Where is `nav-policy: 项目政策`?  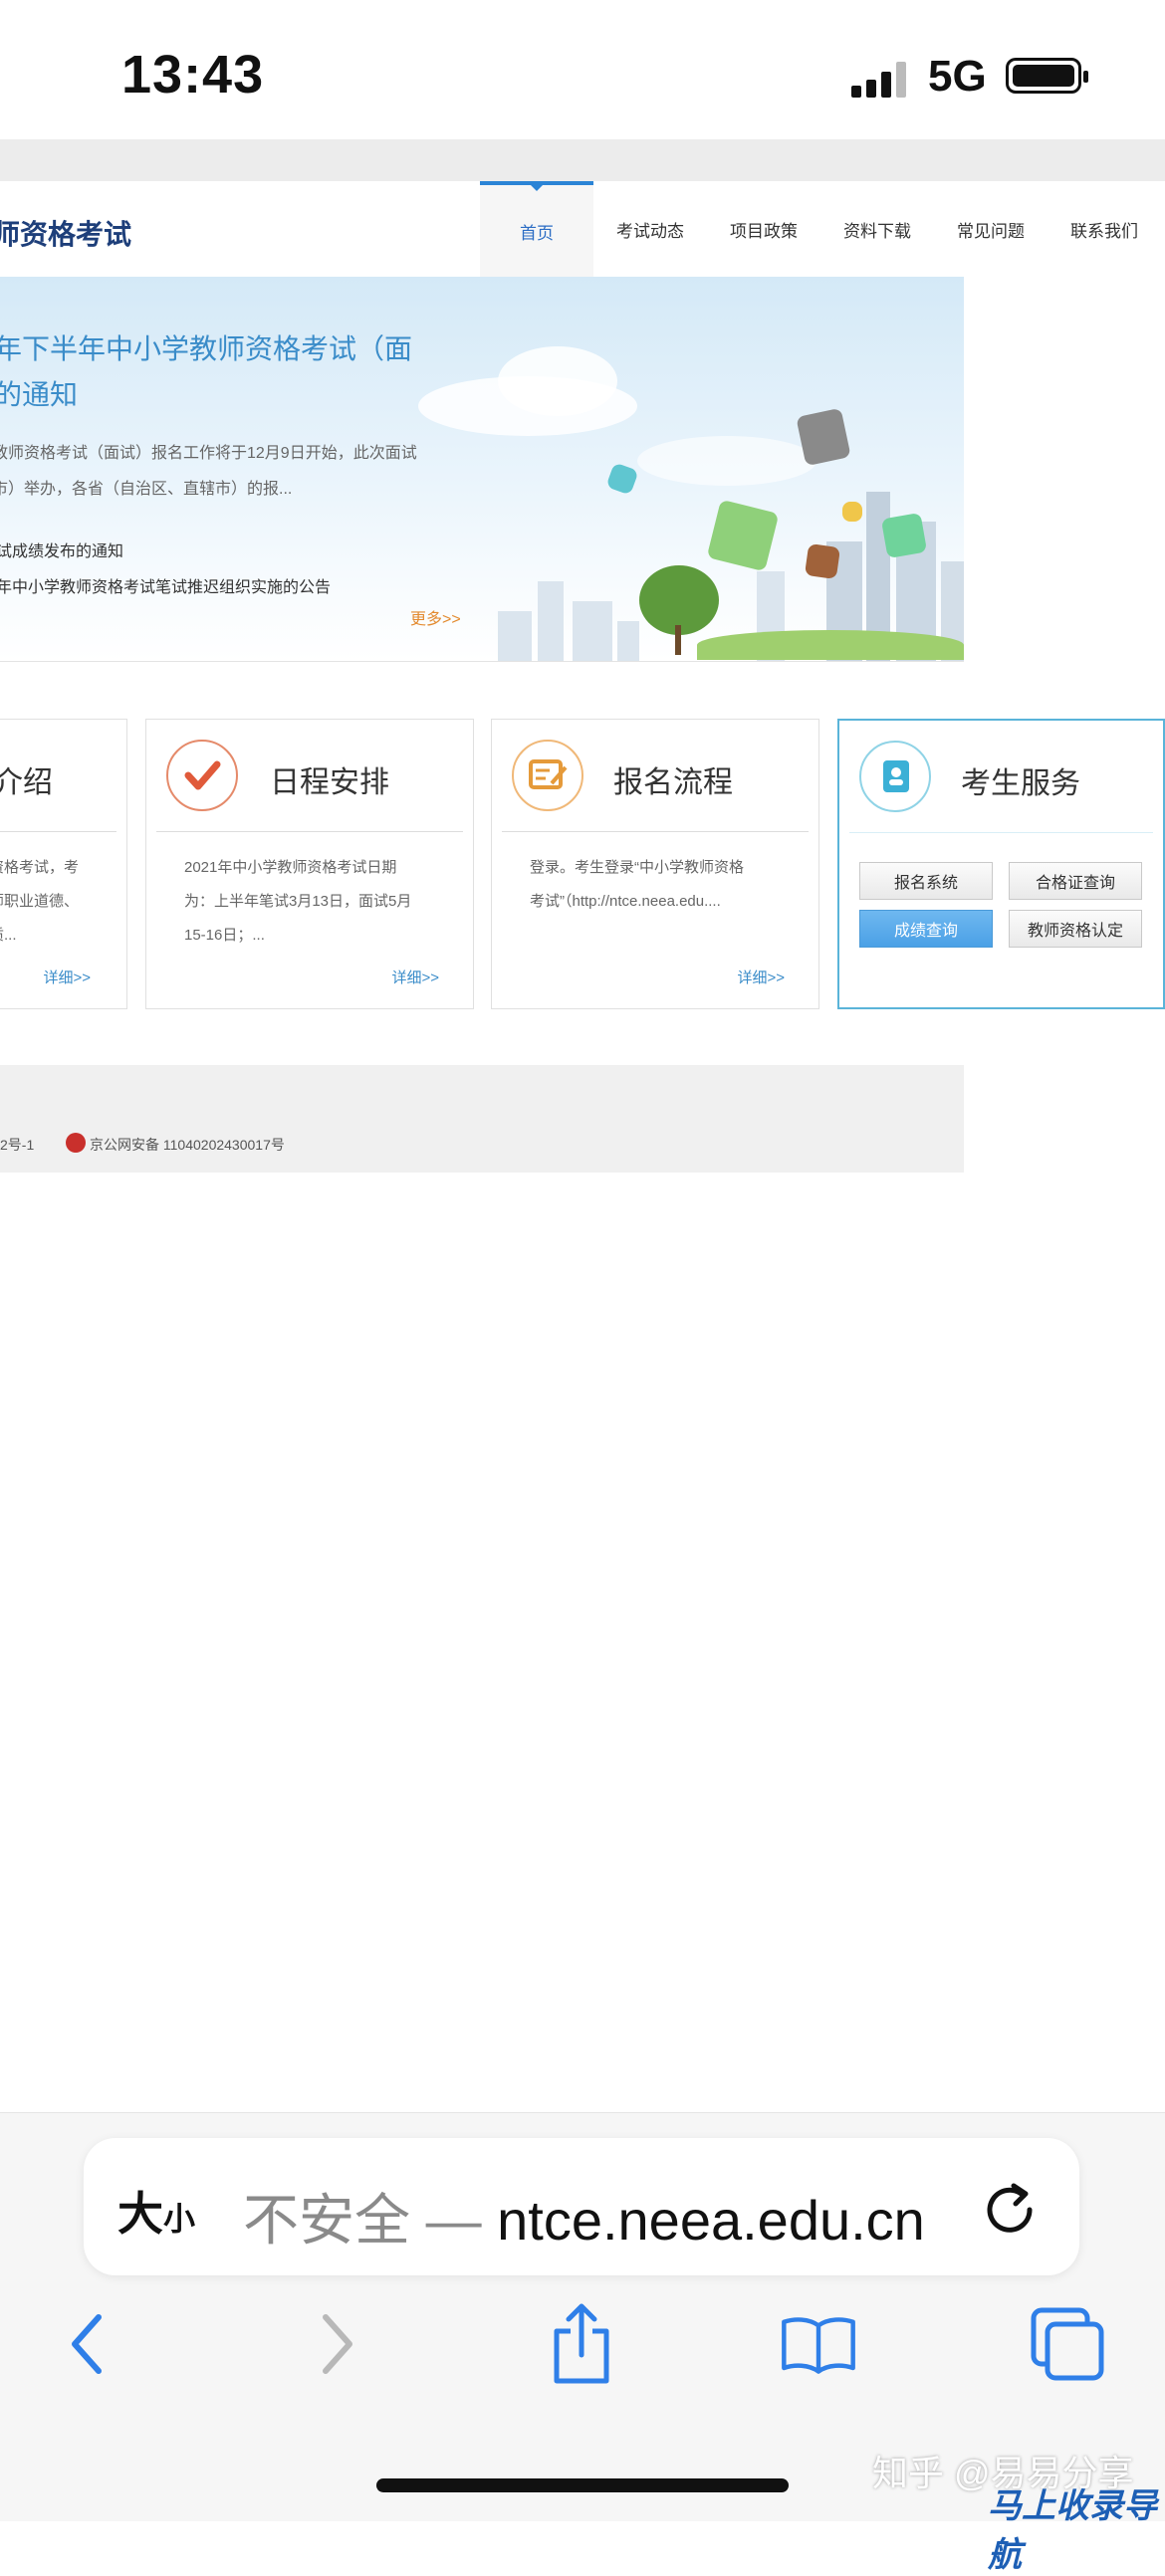
nav-policy: 项目政策 is located at coordinates (764, 229).